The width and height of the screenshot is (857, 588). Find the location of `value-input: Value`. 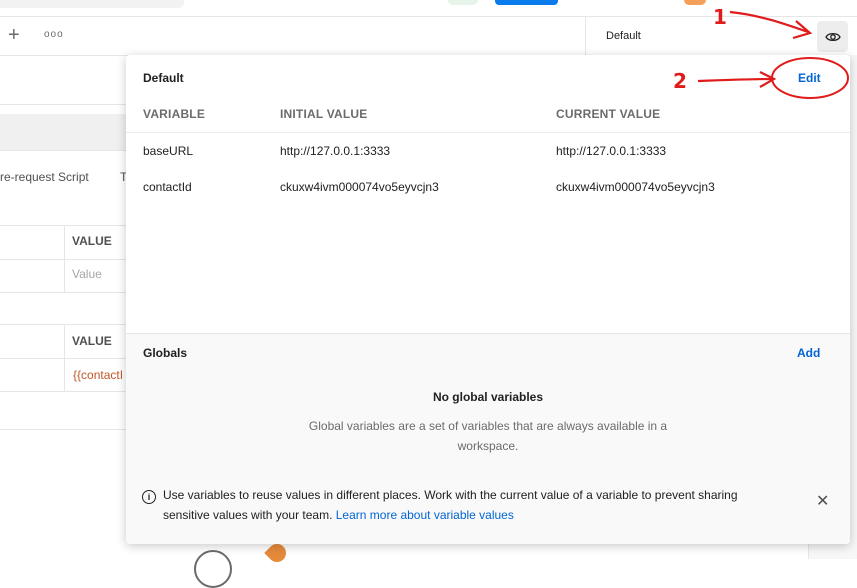

value-input: Value is located at coordinates (87, 274).